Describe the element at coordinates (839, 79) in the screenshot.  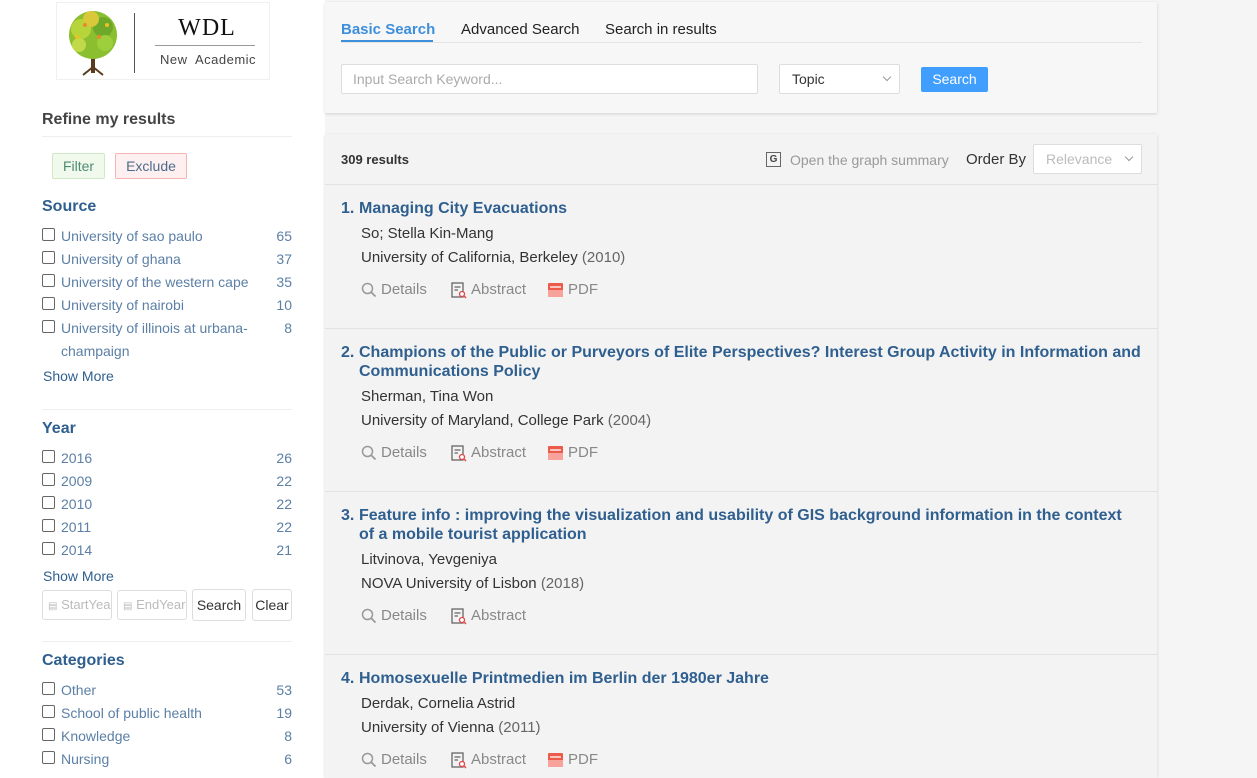
I see `field-select: Topic` at that location.